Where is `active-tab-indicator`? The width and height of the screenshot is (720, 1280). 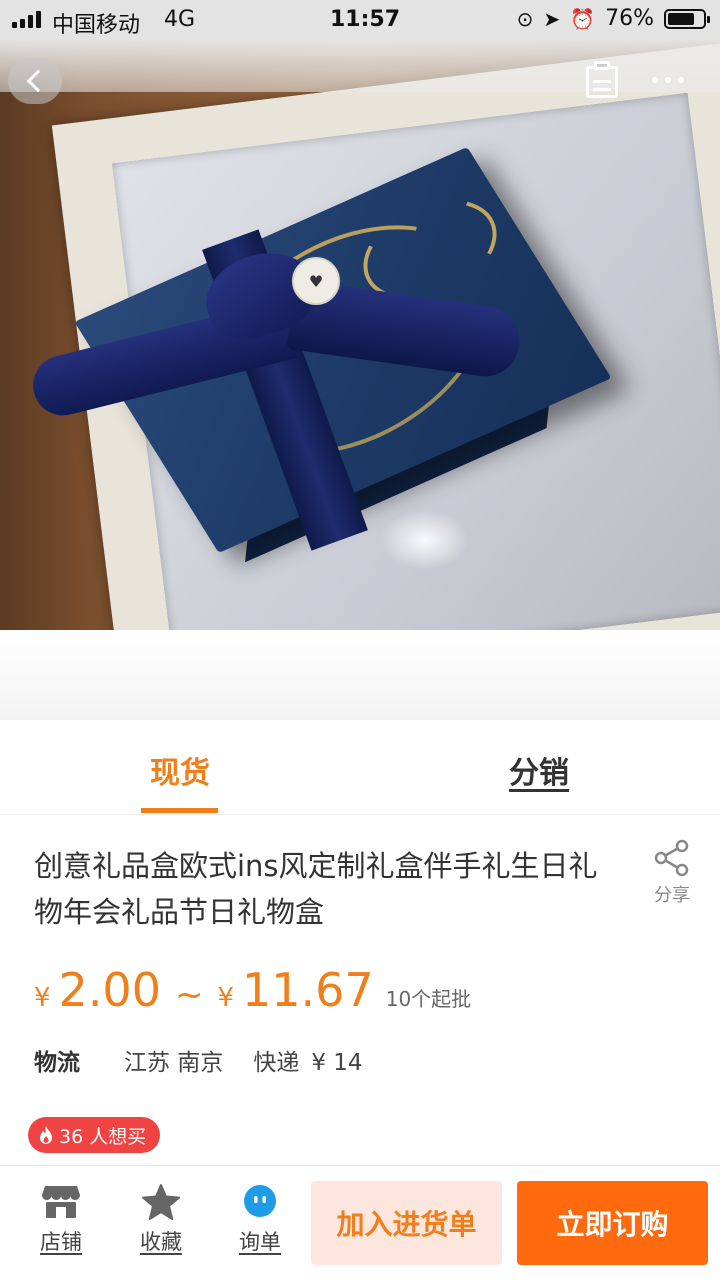 active-tab-indicator is located at coordinates (179, 810).